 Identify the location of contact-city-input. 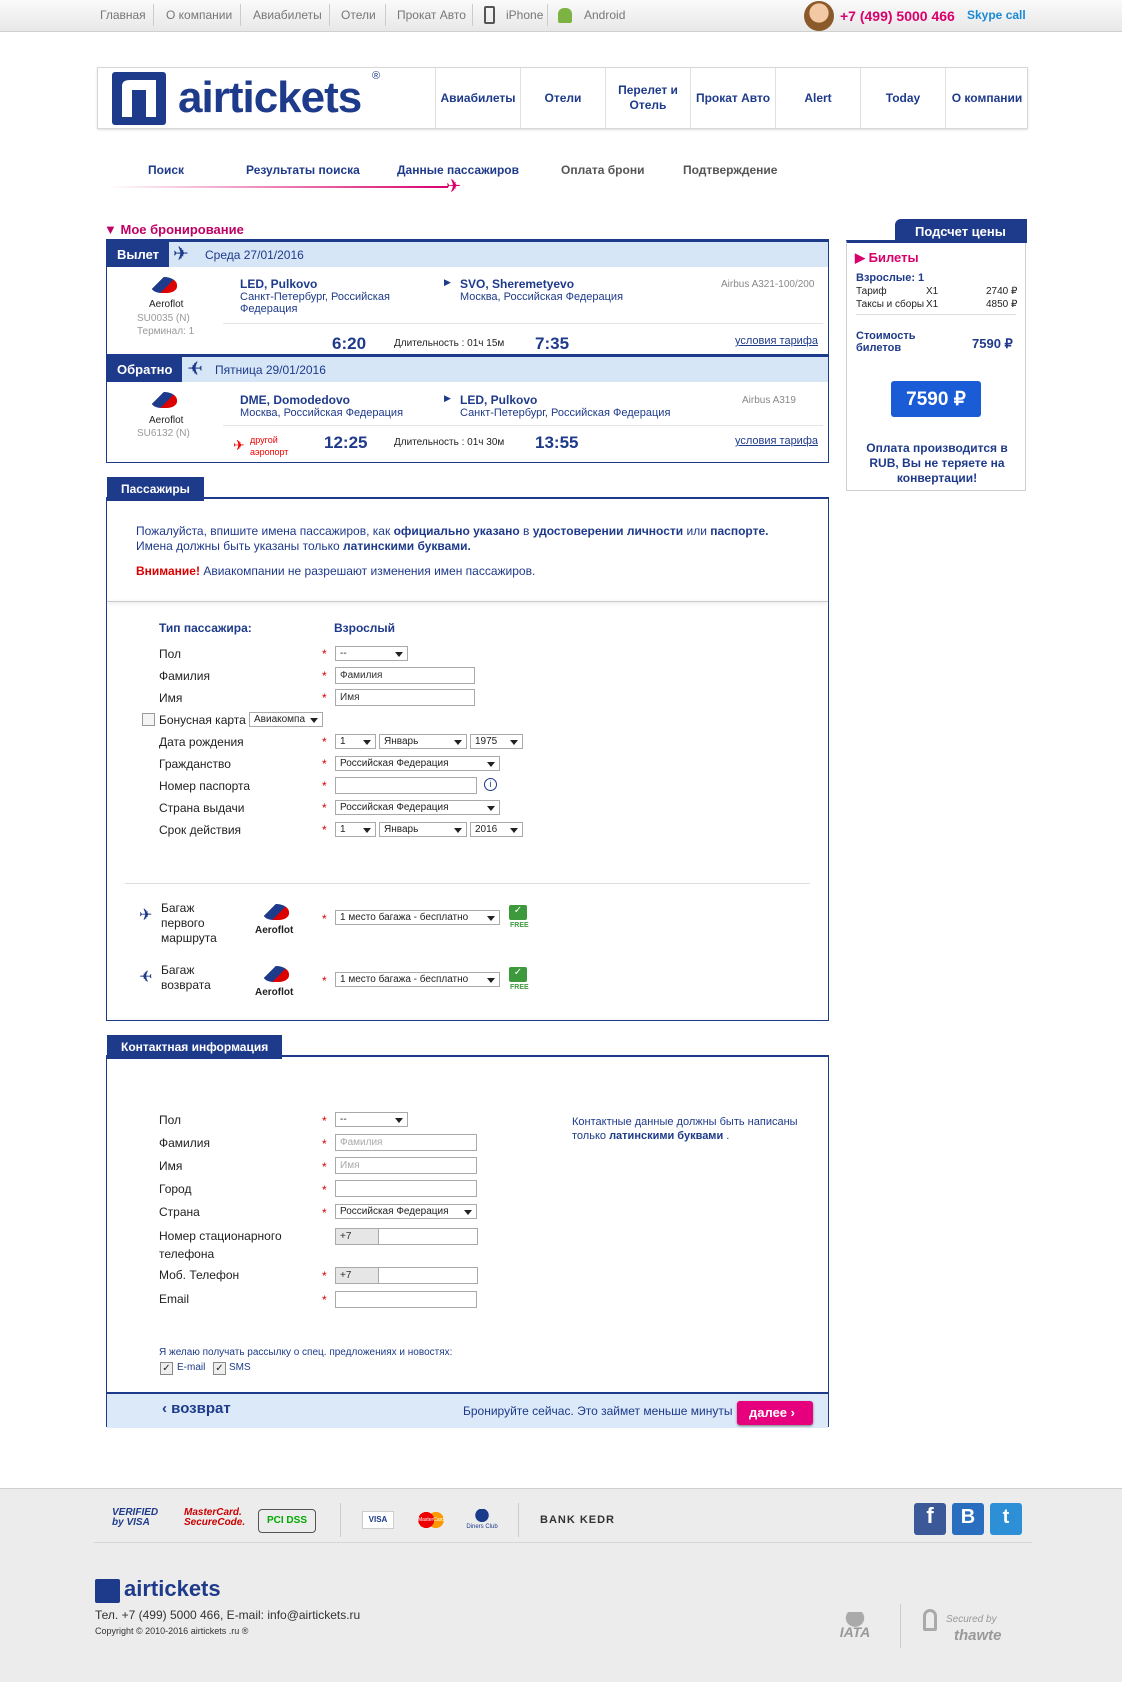
(406, 1188).